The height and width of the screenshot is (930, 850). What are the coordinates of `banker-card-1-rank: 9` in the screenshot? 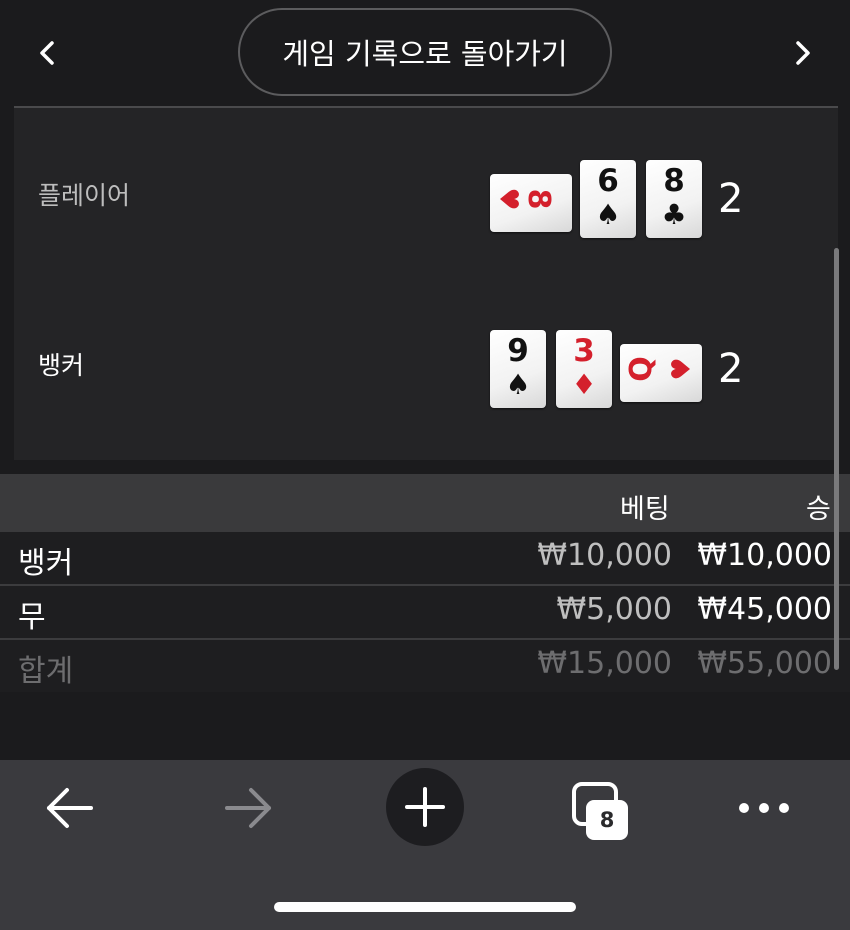 It's located at (518, 351).